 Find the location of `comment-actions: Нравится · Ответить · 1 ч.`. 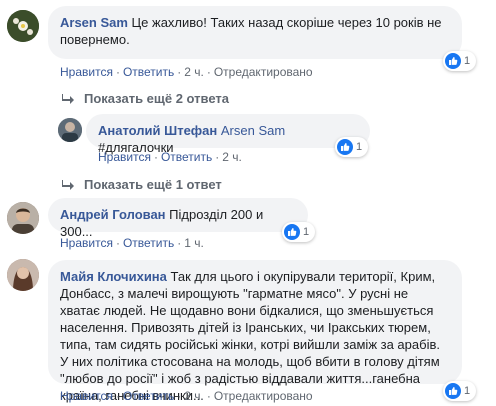

comment-actions: Нравится · Ответить · 1 ч. is located at coordinates (132, 243).